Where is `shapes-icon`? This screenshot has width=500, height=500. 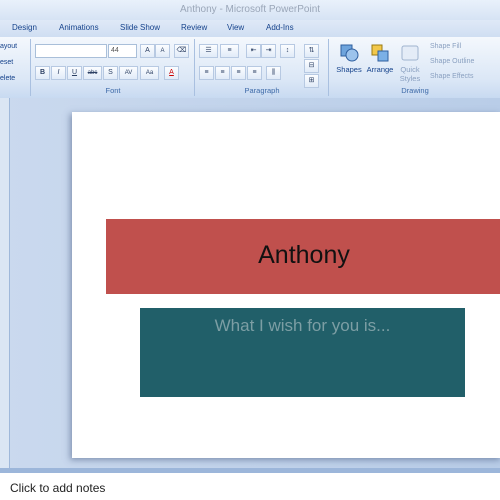
shapes-icon is located at coordinates (349, 53).